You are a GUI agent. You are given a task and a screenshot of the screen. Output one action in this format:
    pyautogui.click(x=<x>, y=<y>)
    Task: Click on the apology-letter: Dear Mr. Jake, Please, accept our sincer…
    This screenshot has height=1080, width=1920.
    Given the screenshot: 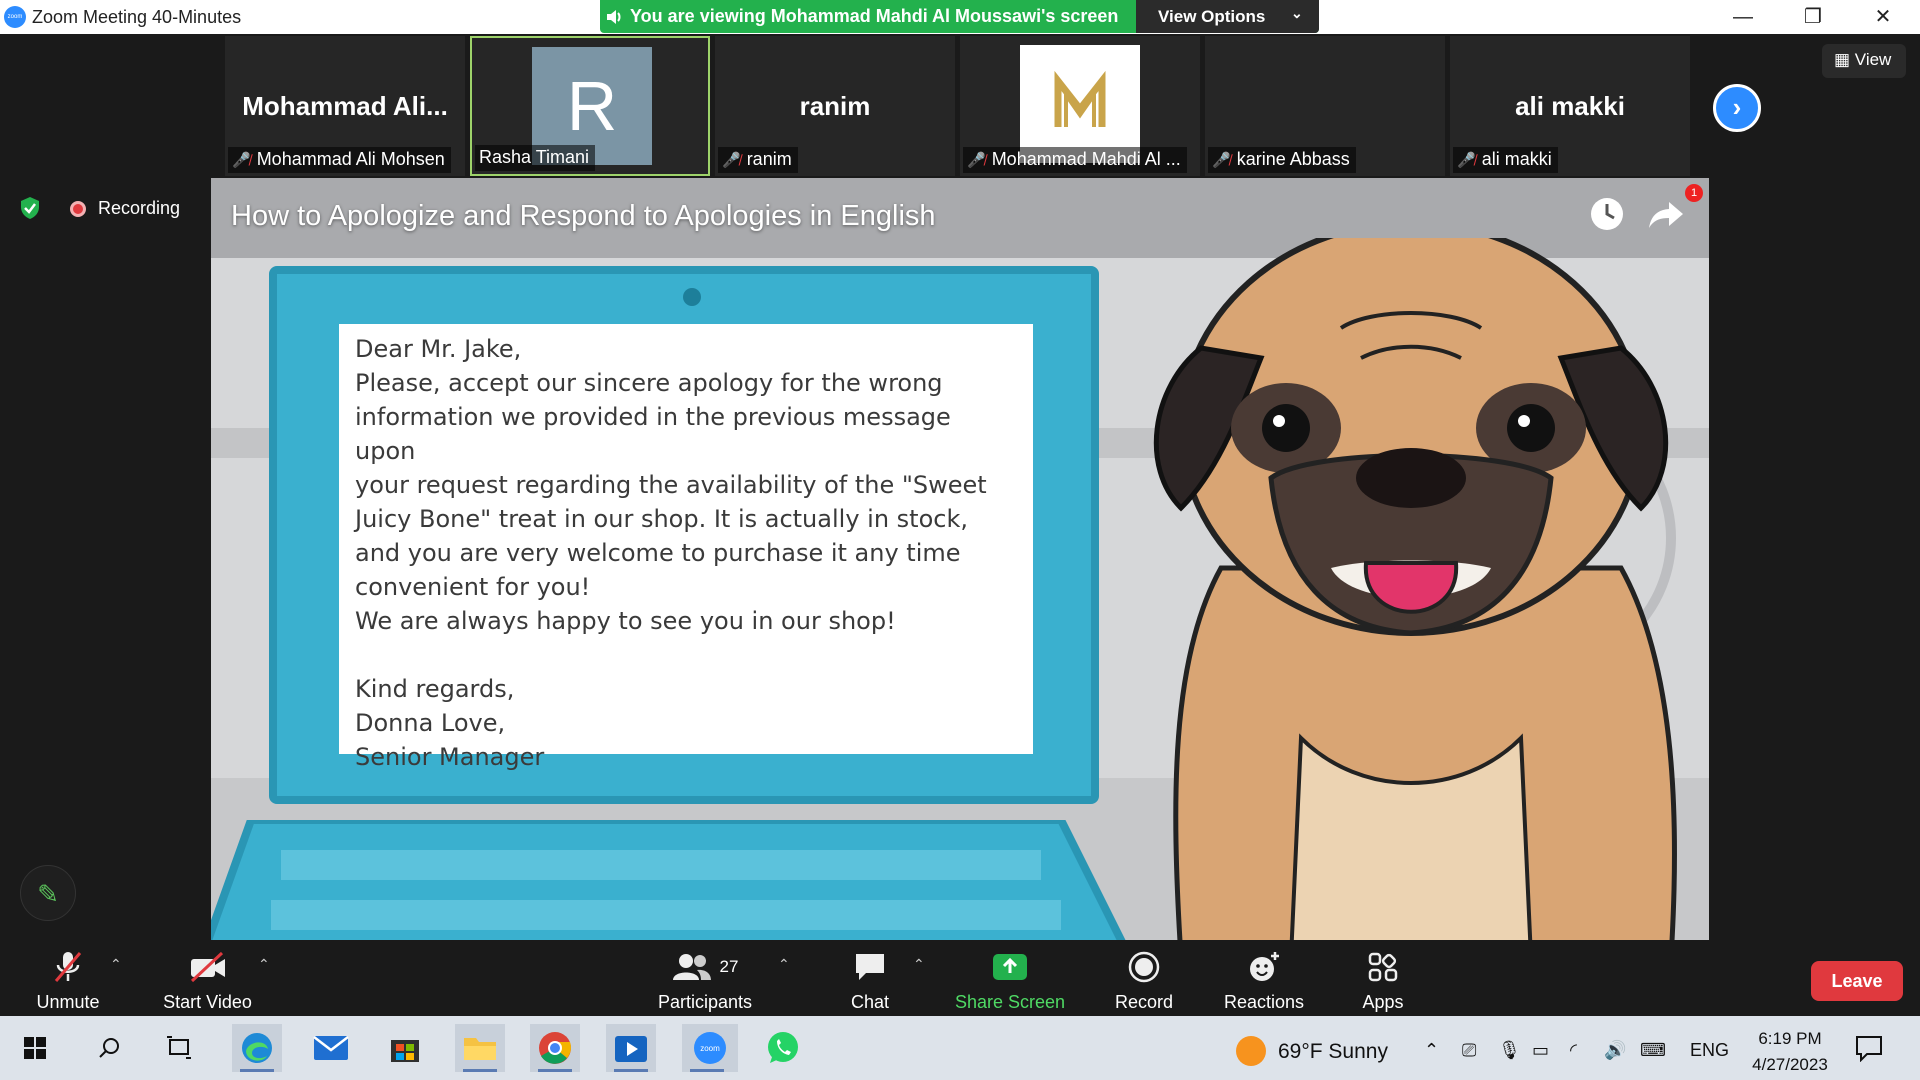 What is the action you would take?
    pyautogui.click(x=686, y=547)
    